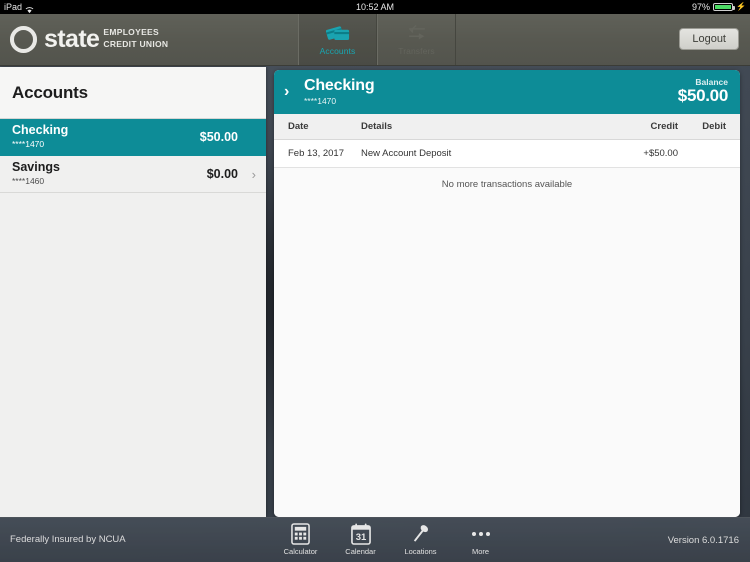  I want to click on tool-more: More, so click(480, 539).